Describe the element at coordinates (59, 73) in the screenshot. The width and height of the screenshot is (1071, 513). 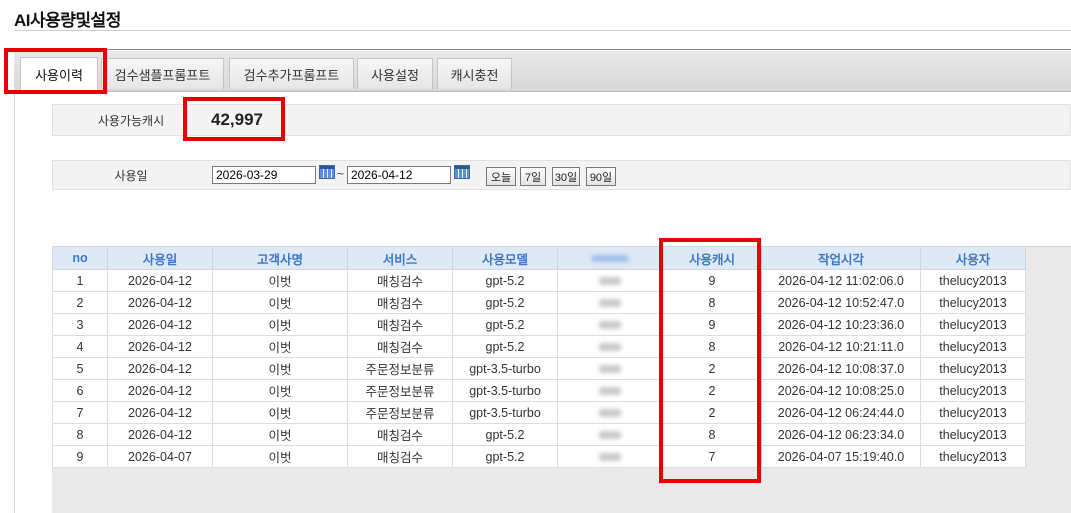
I see `tab-usage-history: 사용이력` at that location.